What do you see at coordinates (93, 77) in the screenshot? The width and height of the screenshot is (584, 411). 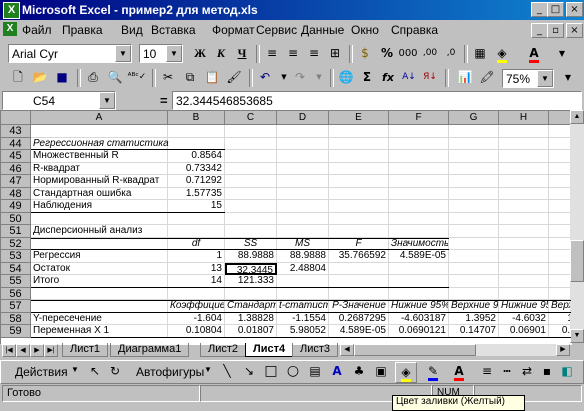 I see `print-icon: ⎙` at bounding box center [93, 77].